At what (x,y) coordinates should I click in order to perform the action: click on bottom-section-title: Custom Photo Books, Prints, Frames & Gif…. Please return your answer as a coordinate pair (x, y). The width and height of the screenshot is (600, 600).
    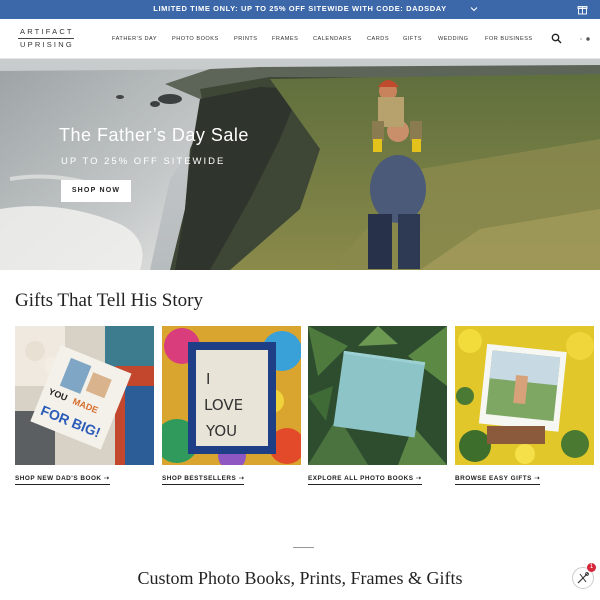
    Looking at the image, I should click on (300, 578).